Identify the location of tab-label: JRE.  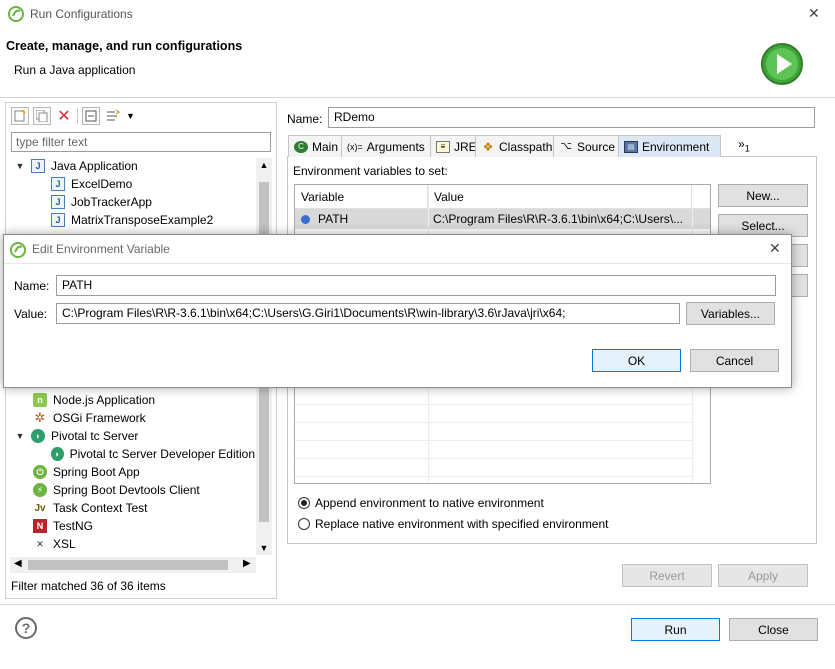
(465, 146).